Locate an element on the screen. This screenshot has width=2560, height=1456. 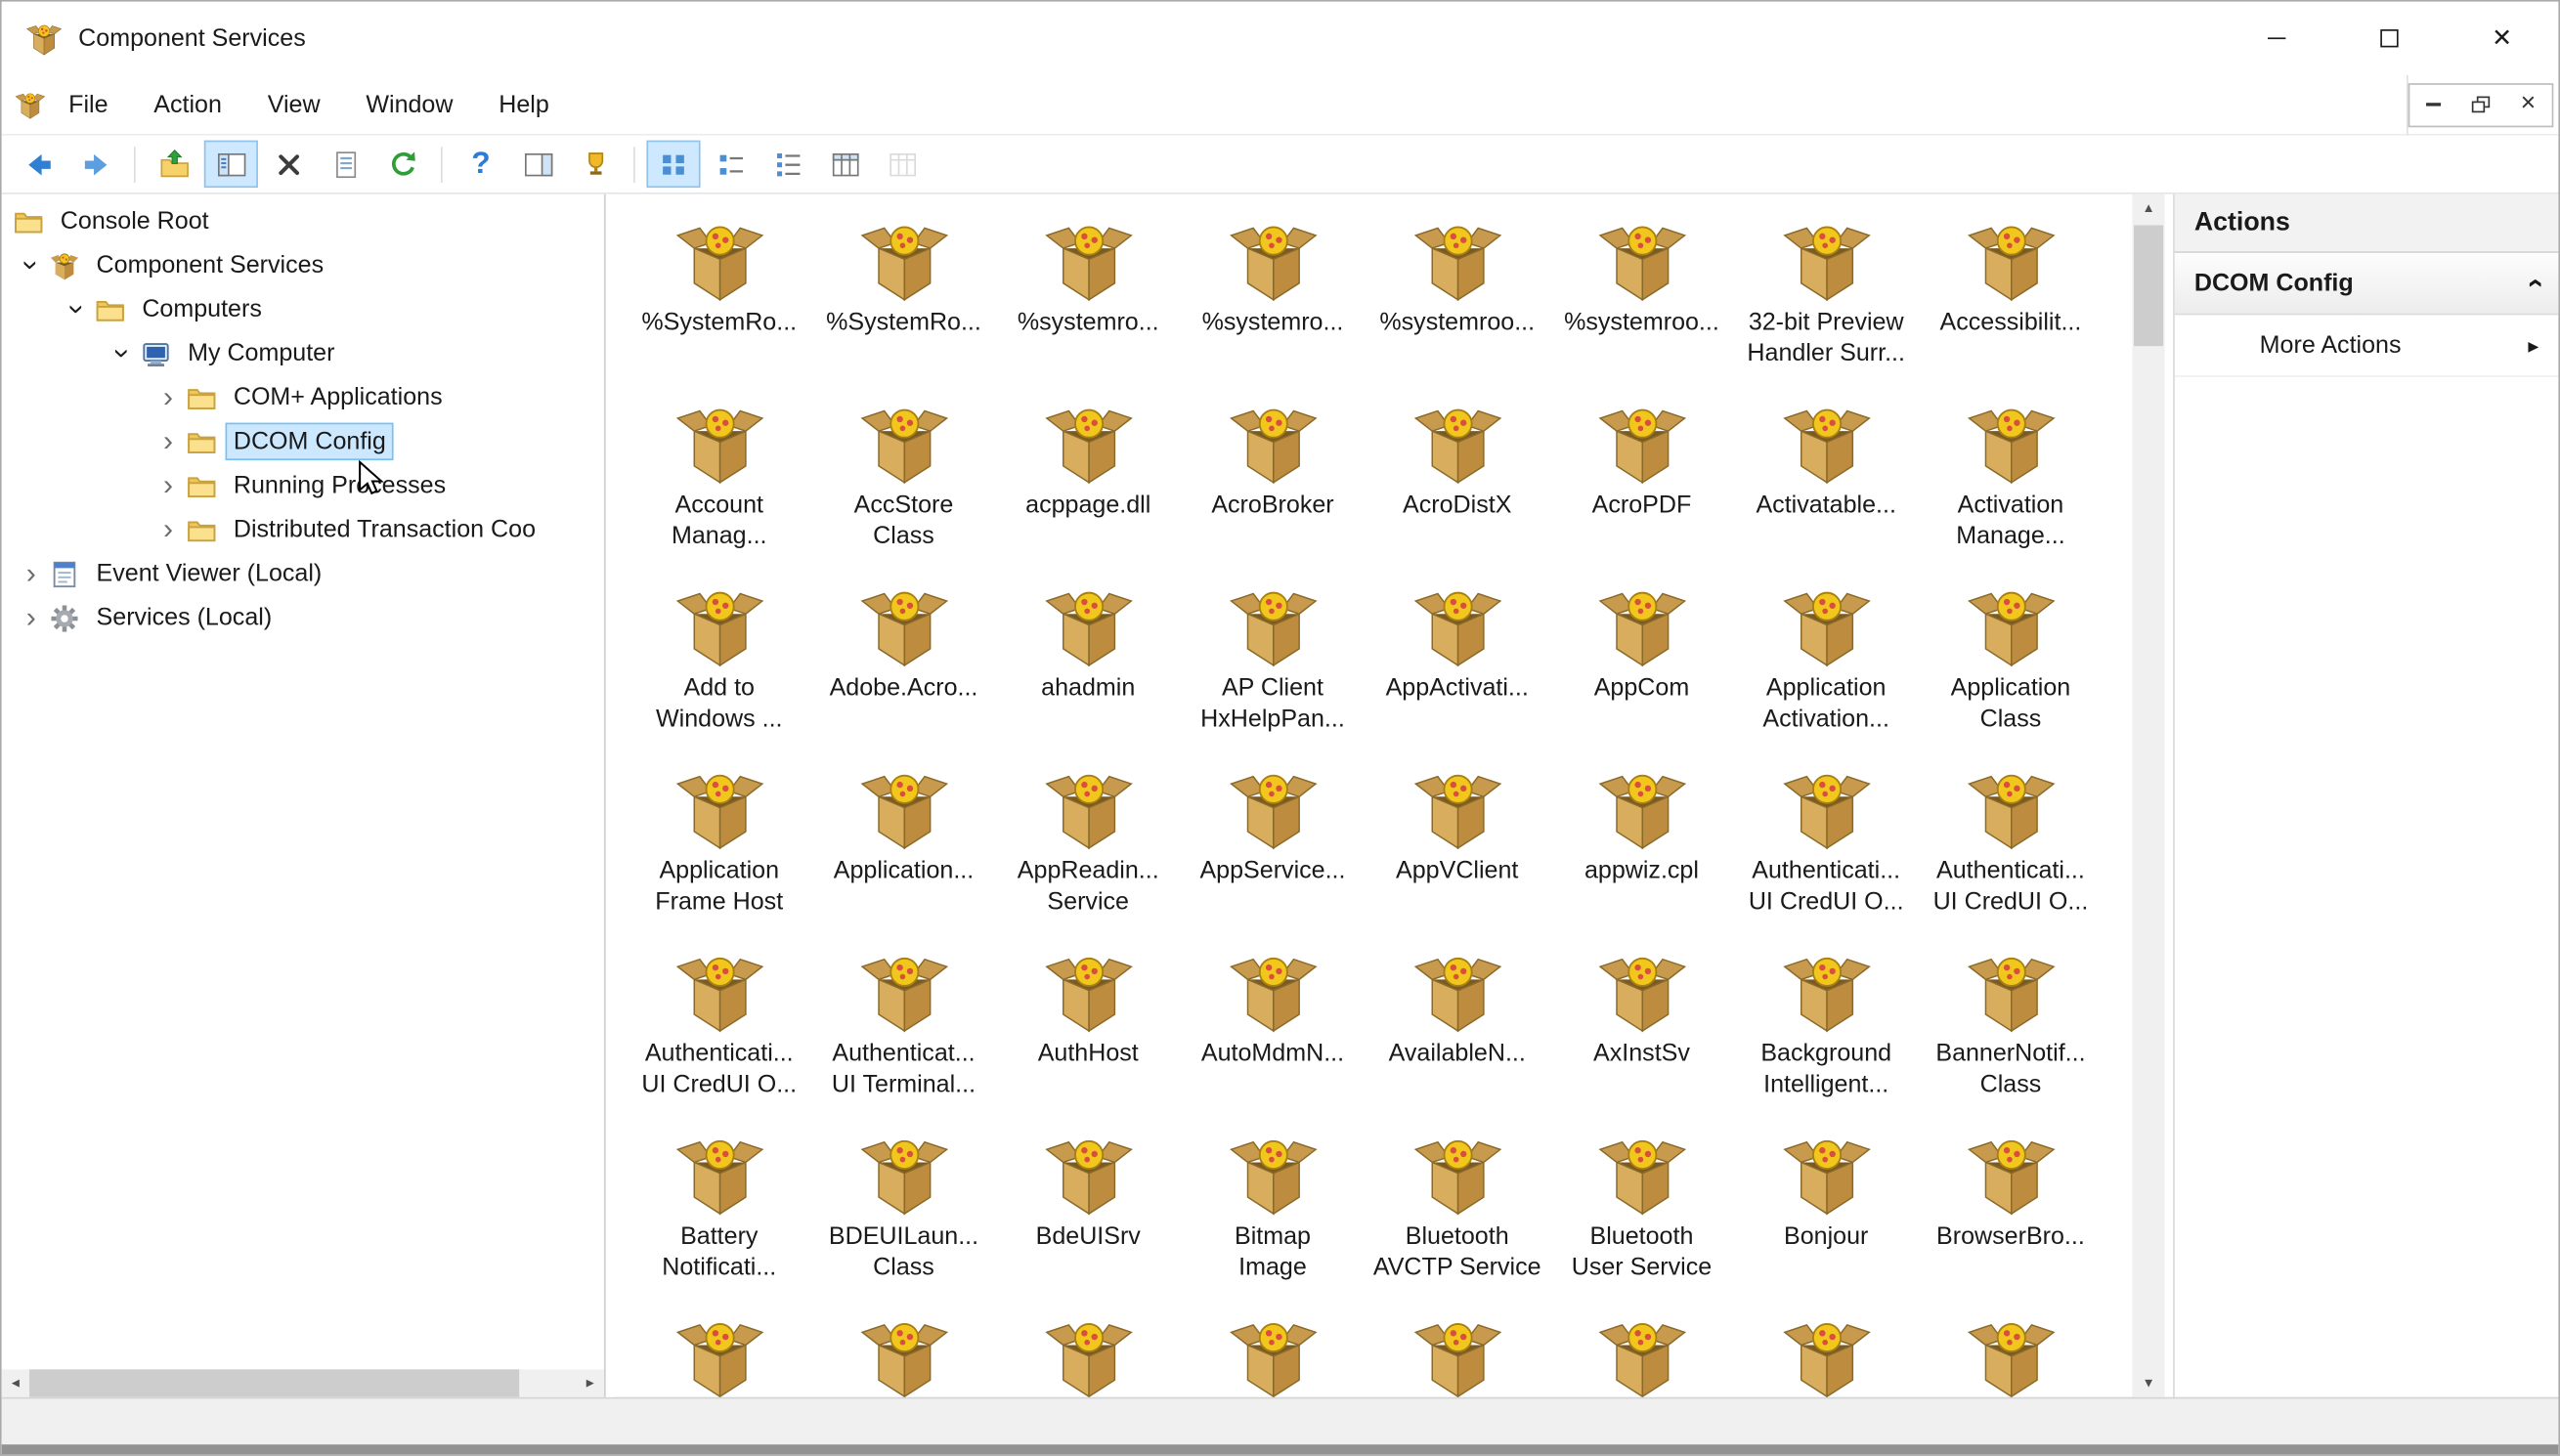
up-one-level-button is located at coordinates (173, 164).